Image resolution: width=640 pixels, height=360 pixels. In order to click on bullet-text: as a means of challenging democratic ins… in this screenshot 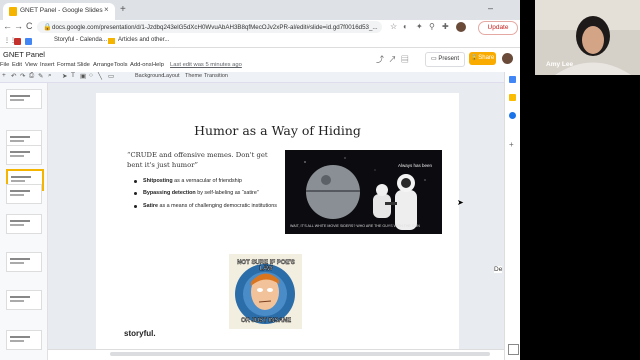, I will do `click(217, 206)`.